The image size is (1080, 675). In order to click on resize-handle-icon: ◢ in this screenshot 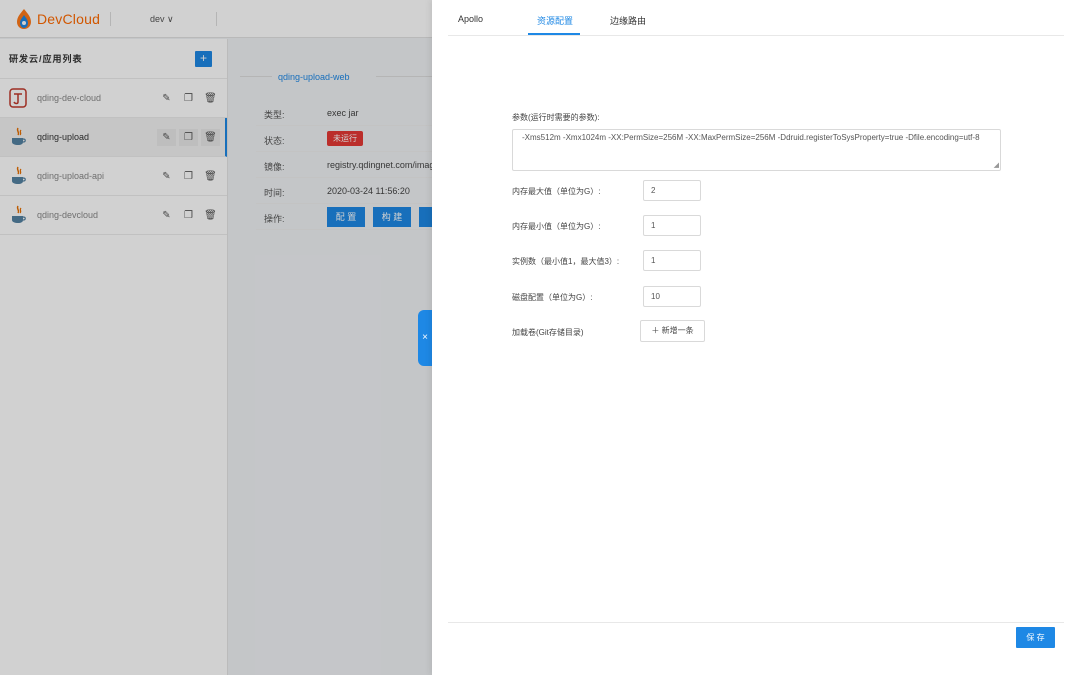, I will do `click(996, 165)`.